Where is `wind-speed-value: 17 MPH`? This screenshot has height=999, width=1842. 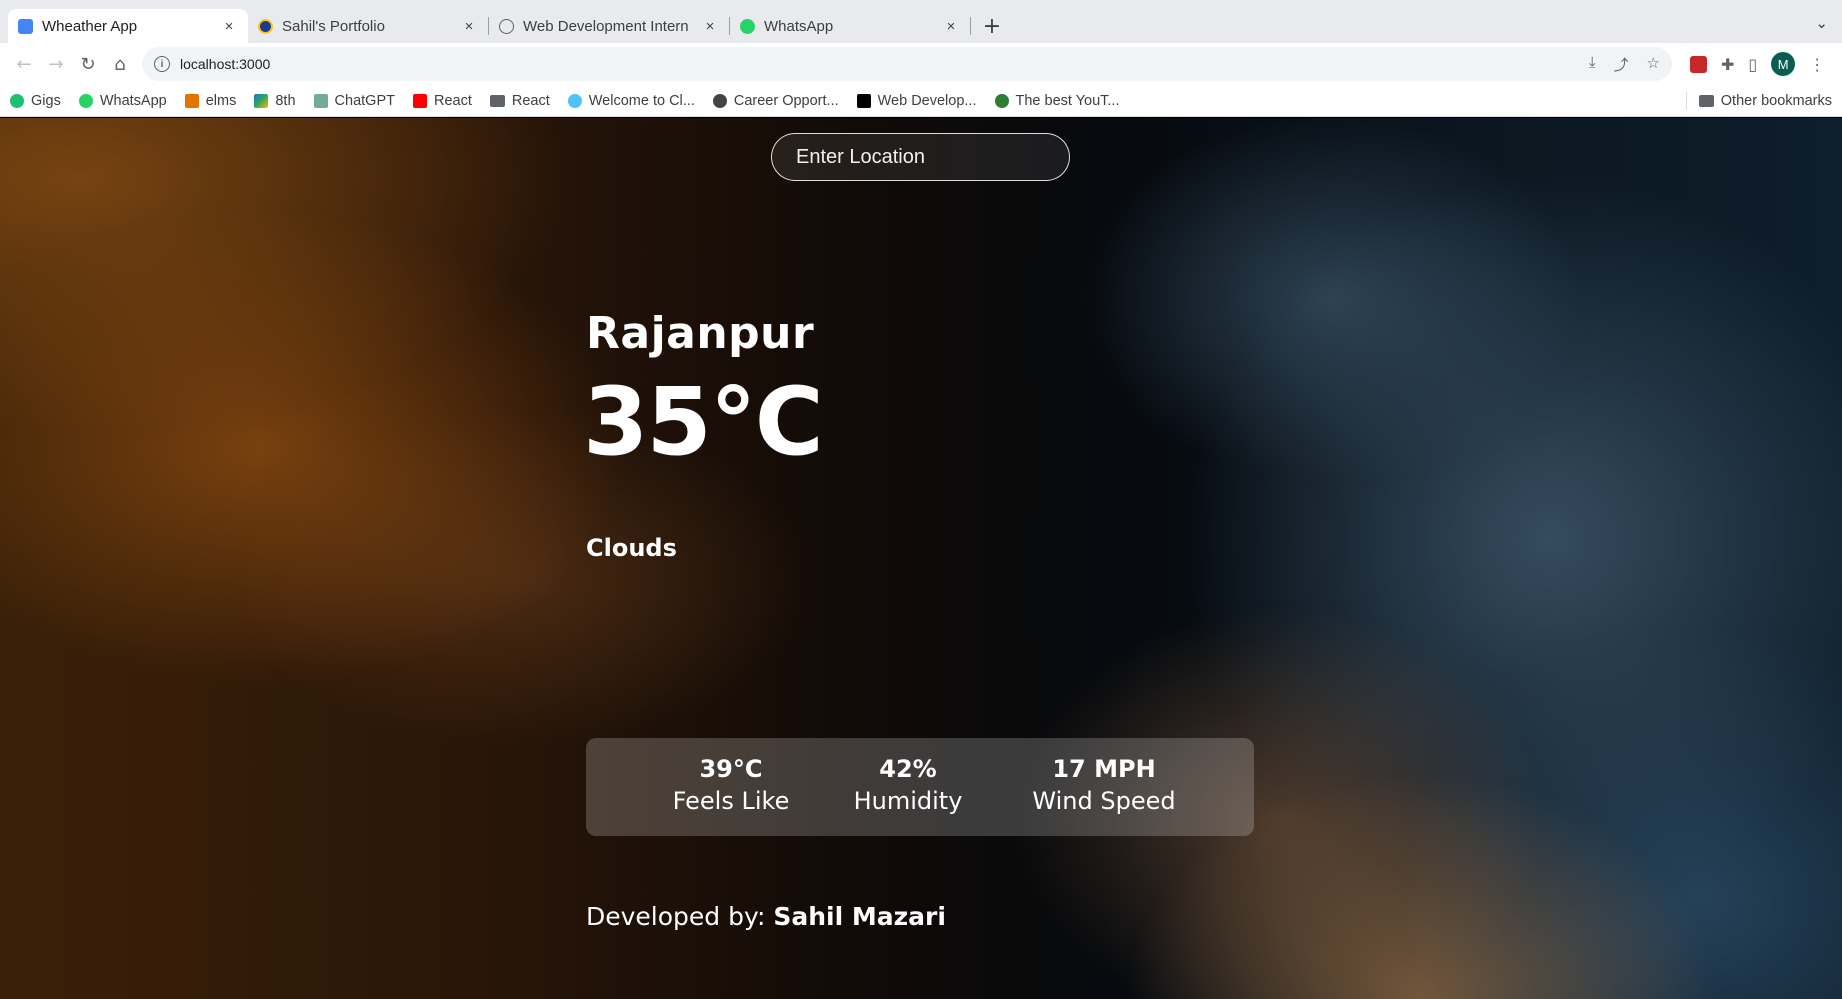 wind-speed-value: 17 MPH is located at coordinates (1104, 769).